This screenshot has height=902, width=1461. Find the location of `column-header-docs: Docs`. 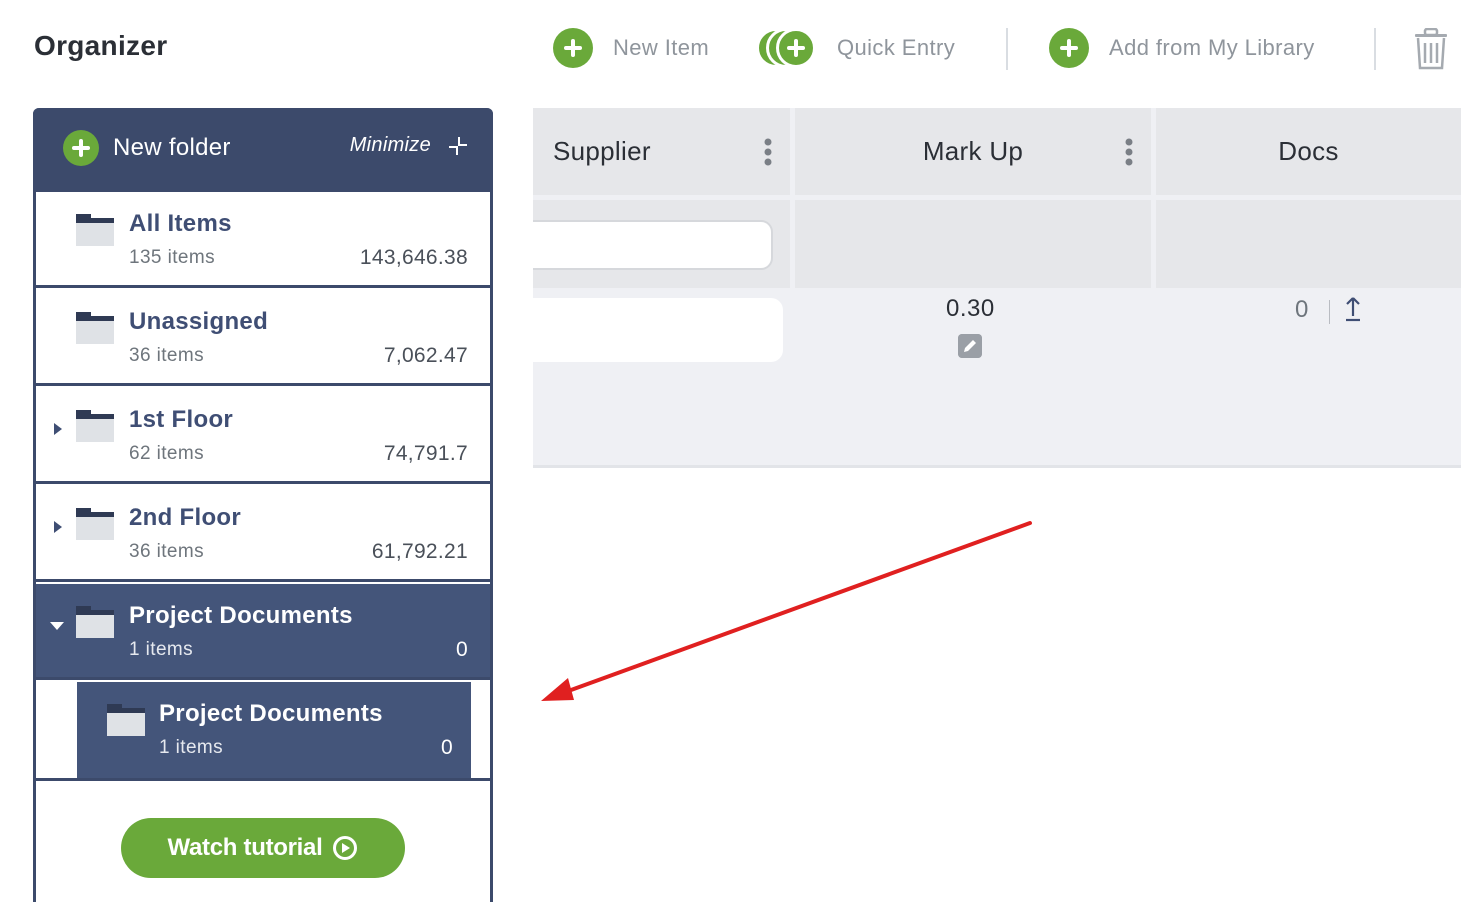

column-header-docs: Docs is located at coordinates (1308, 151).